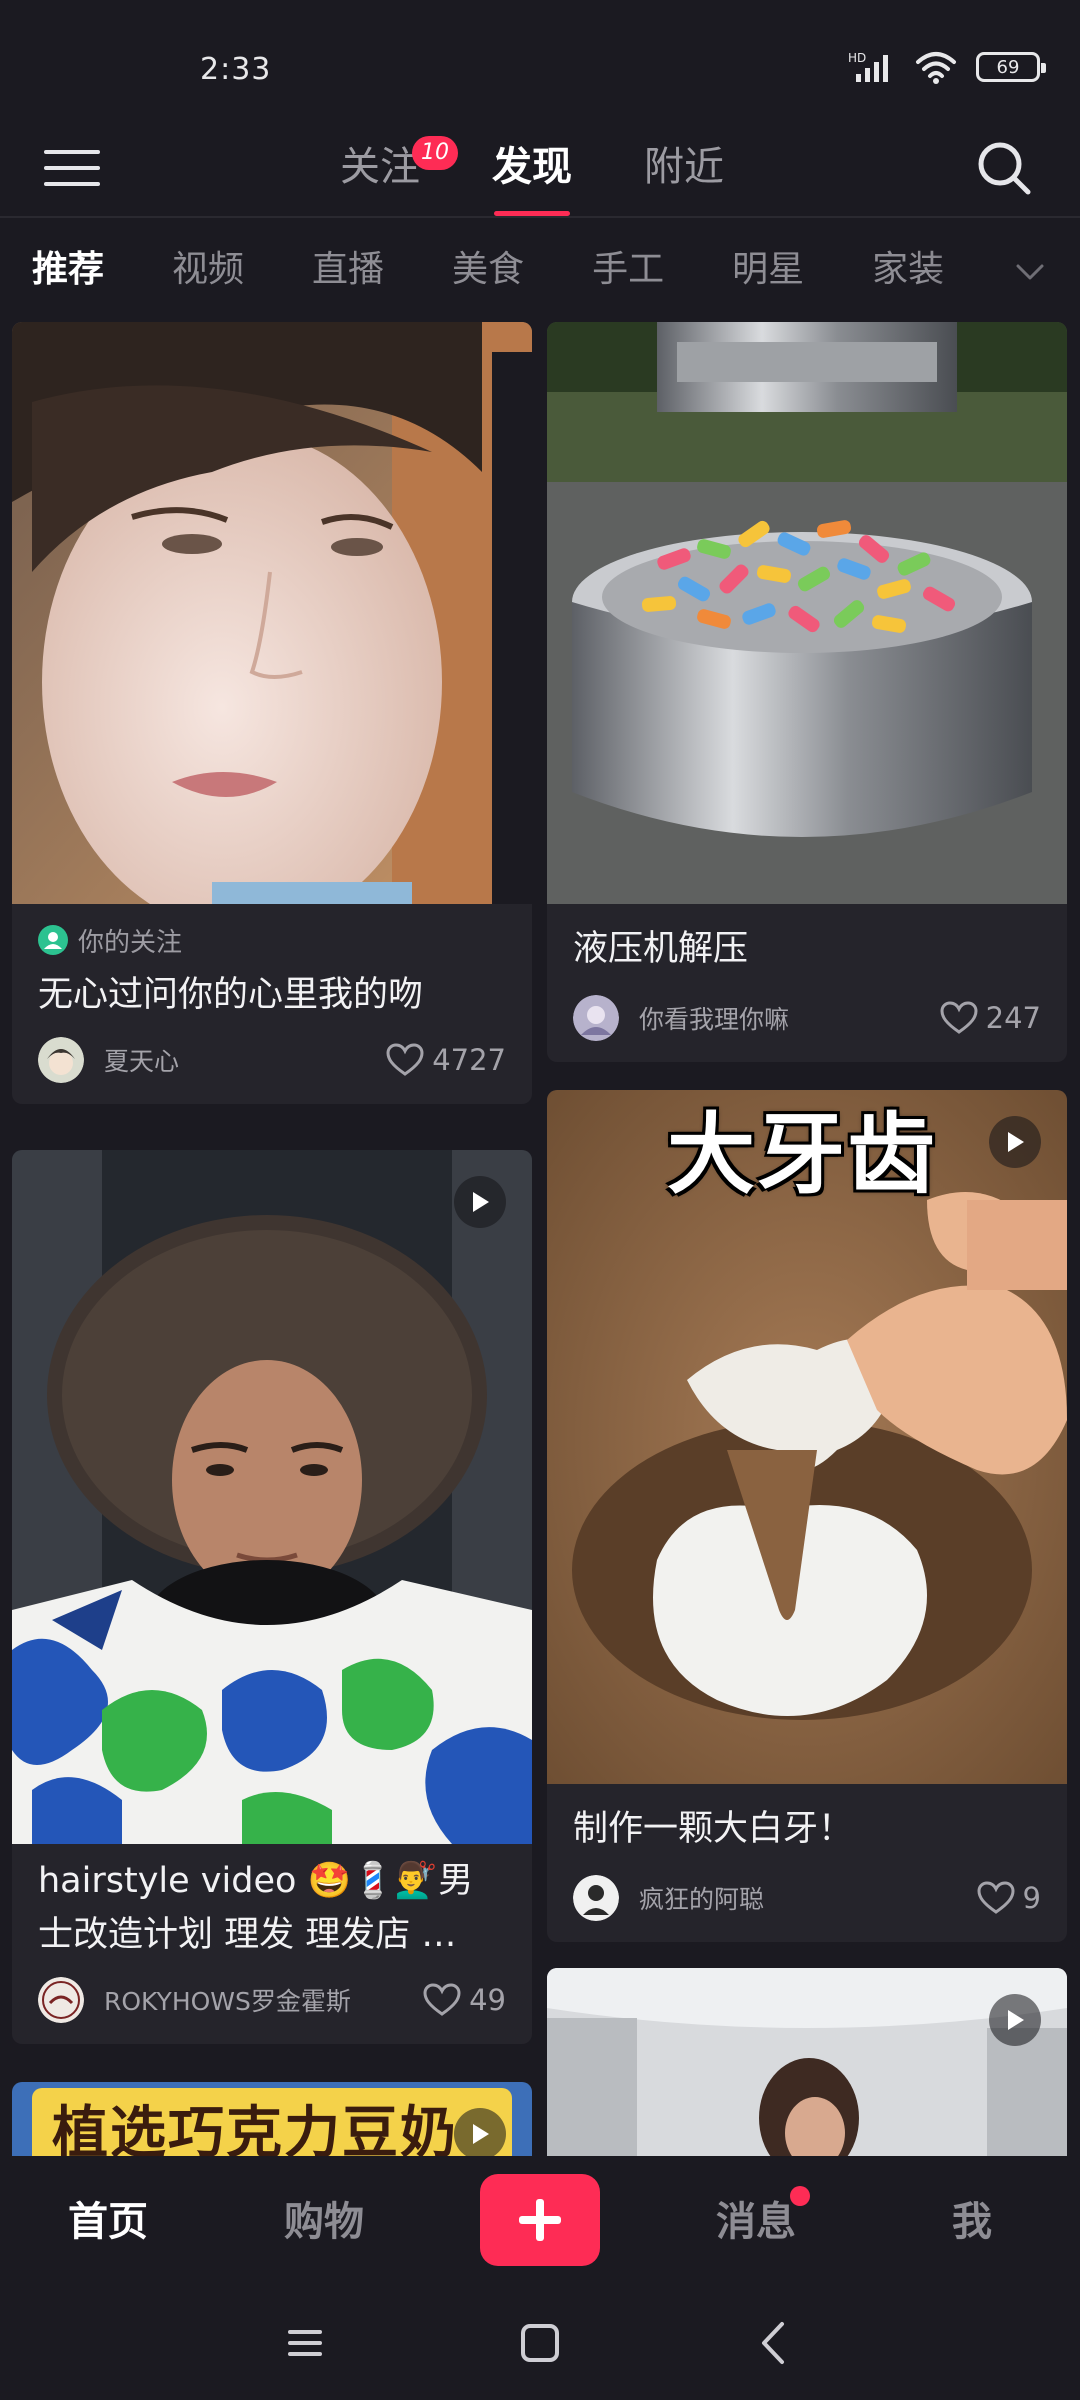  Describe the element at coordinates (68, 270) in the screenshot. I see `category-recommend: 推荐` at that location.